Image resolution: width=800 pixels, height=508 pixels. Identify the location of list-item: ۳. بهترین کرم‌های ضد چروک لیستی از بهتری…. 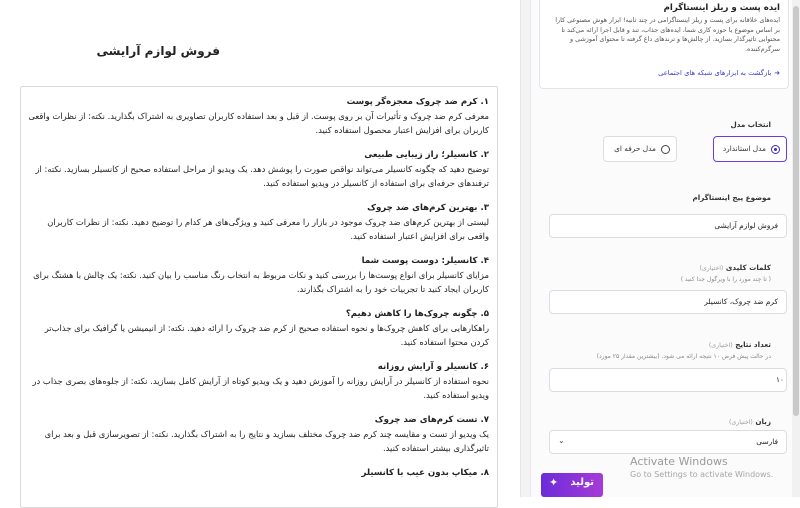
(258, 222).